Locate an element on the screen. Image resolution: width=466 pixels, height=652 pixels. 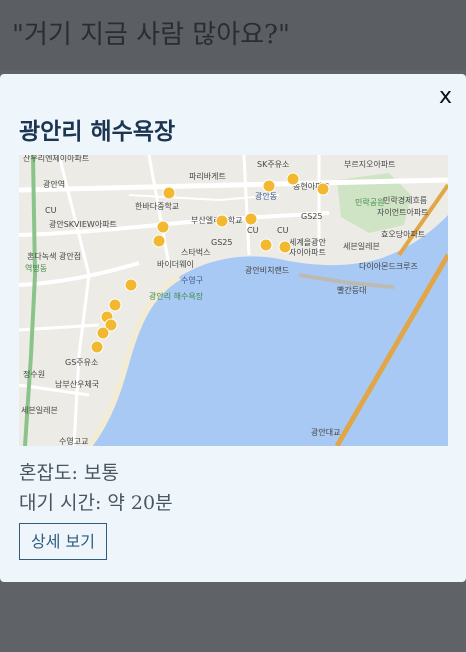
map-label: 효오당아파트 is located at coordinates (403, 234).